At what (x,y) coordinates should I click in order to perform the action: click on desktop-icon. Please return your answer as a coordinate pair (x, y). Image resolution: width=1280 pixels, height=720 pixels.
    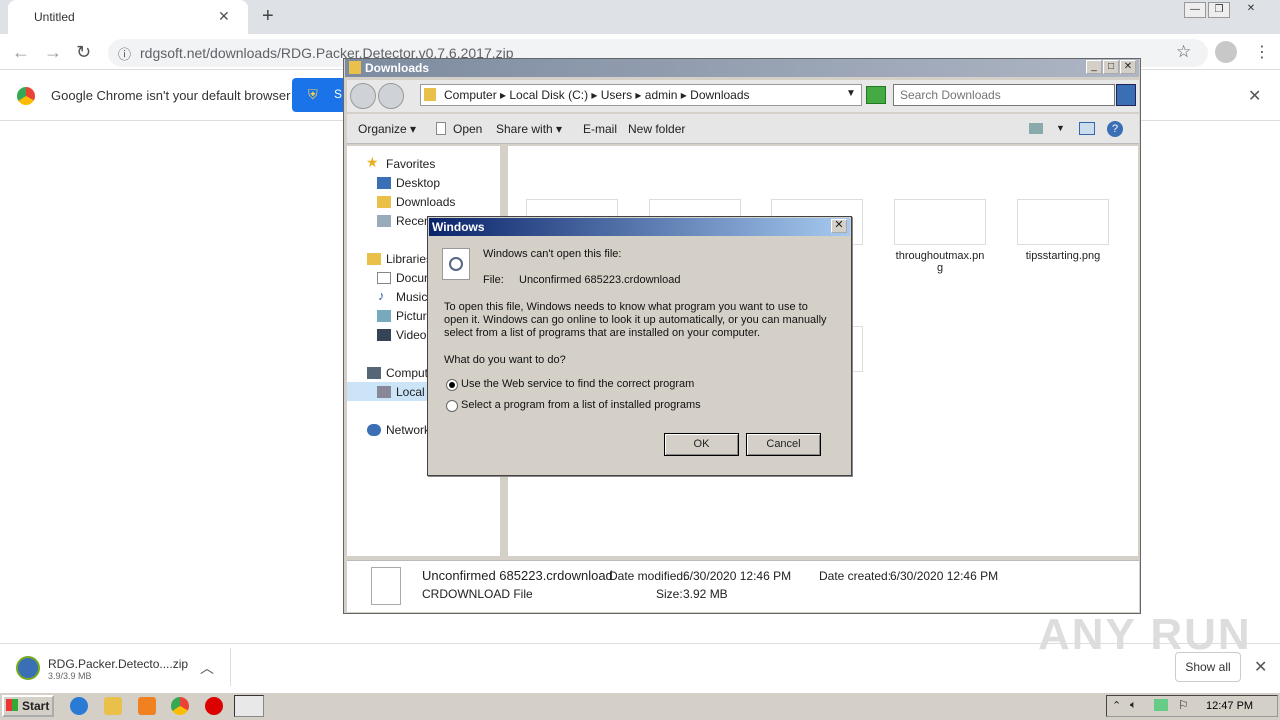
    Looking at the image, I should click on (384, 183).